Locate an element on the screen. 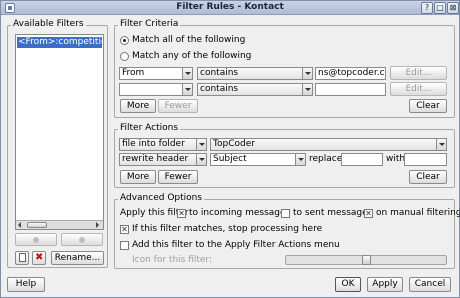  actions-more-button: More is located at coordinates (138, 177).